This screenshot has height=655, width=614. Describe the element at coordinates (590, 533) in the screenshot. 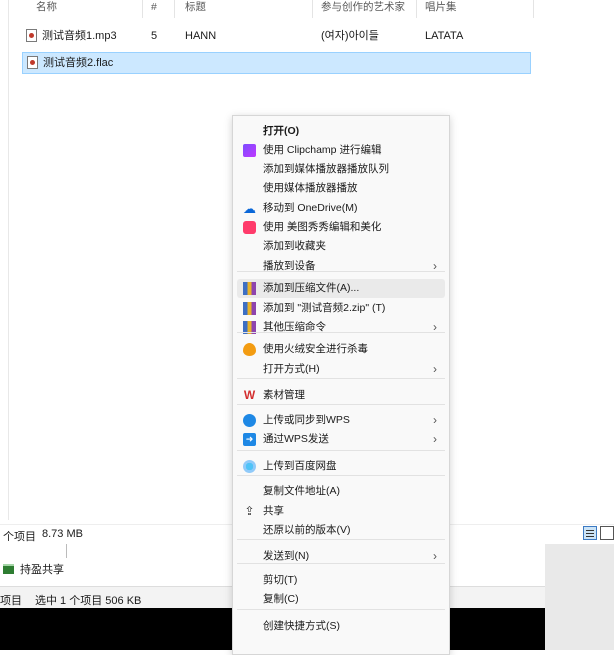

I see `details-view-button` at that location.